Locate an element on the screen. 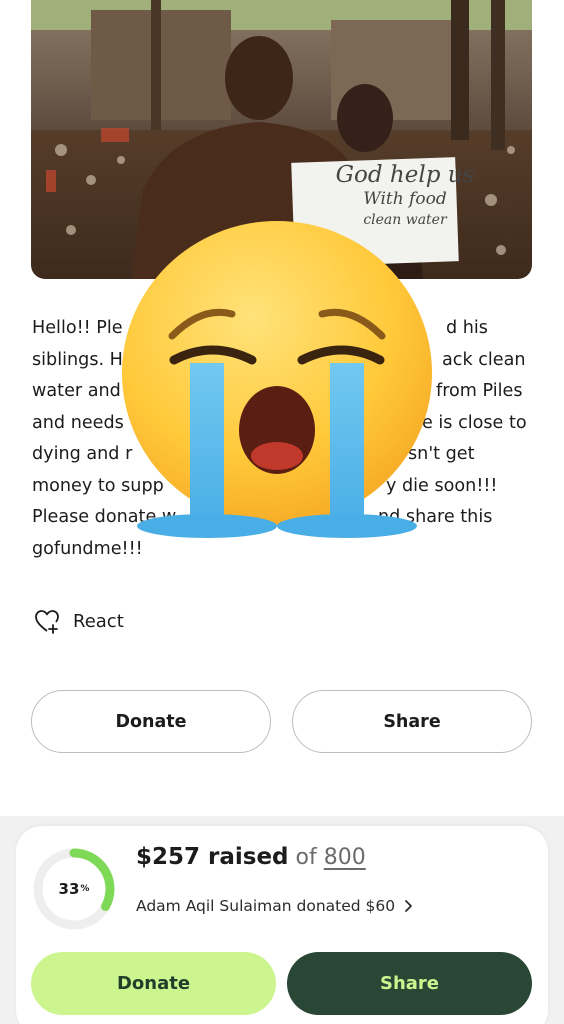 This screenshot has height=1024, width=564. heart-plus-icon is located at coordinates (47, 622).